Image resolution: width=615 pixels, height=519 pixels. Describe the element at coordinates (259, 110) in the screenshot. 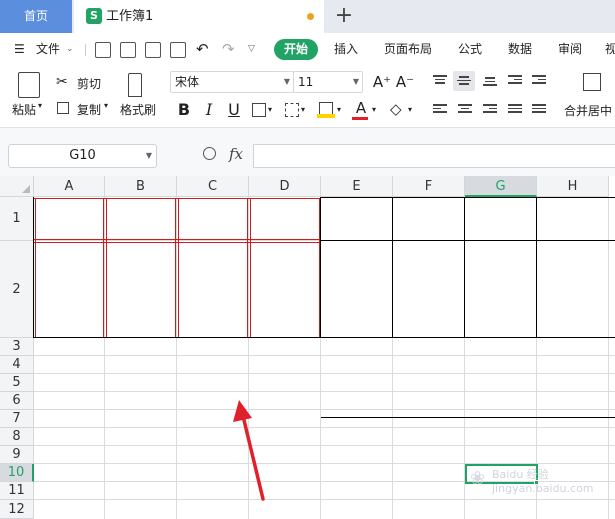

I see `borders-icon` at that location.